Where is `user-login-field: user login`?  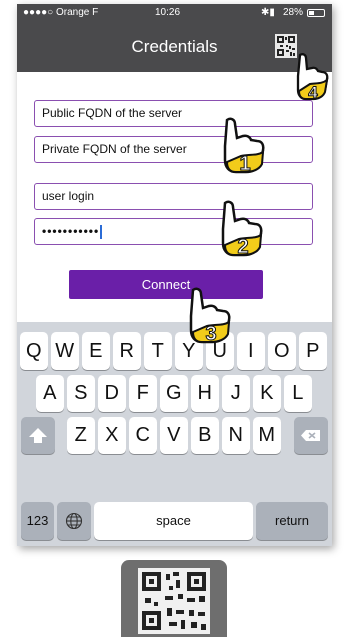 user-login-field: user login is located at coordinates (173, 196).